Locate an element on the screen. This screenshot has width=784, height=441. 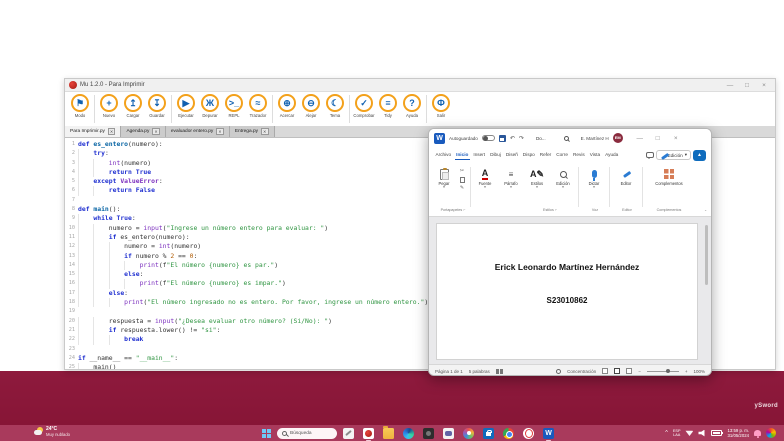
editor-button: Editor is located at coordinates (626, 176).